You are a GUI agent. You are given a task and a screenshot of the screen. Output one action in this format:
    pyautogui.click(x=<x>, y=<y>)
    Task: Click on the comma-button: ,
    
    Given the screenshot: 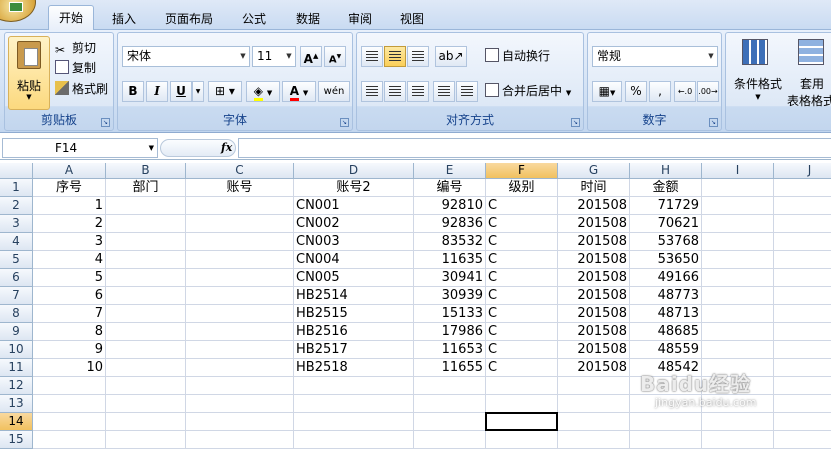 What is the action you would take?
    pyautogui.click(x=660, y=91)
    